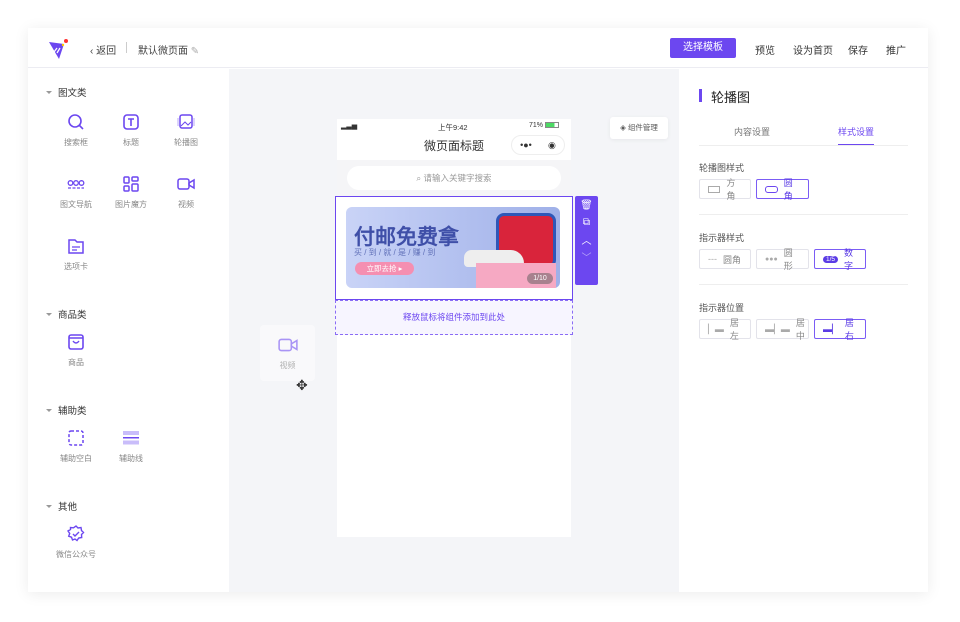 The height and width of the screenshot is (622, 960). Describe the element at coordinates (66, 314) in the screenshot. I see `section-title: 商品类` at that location.